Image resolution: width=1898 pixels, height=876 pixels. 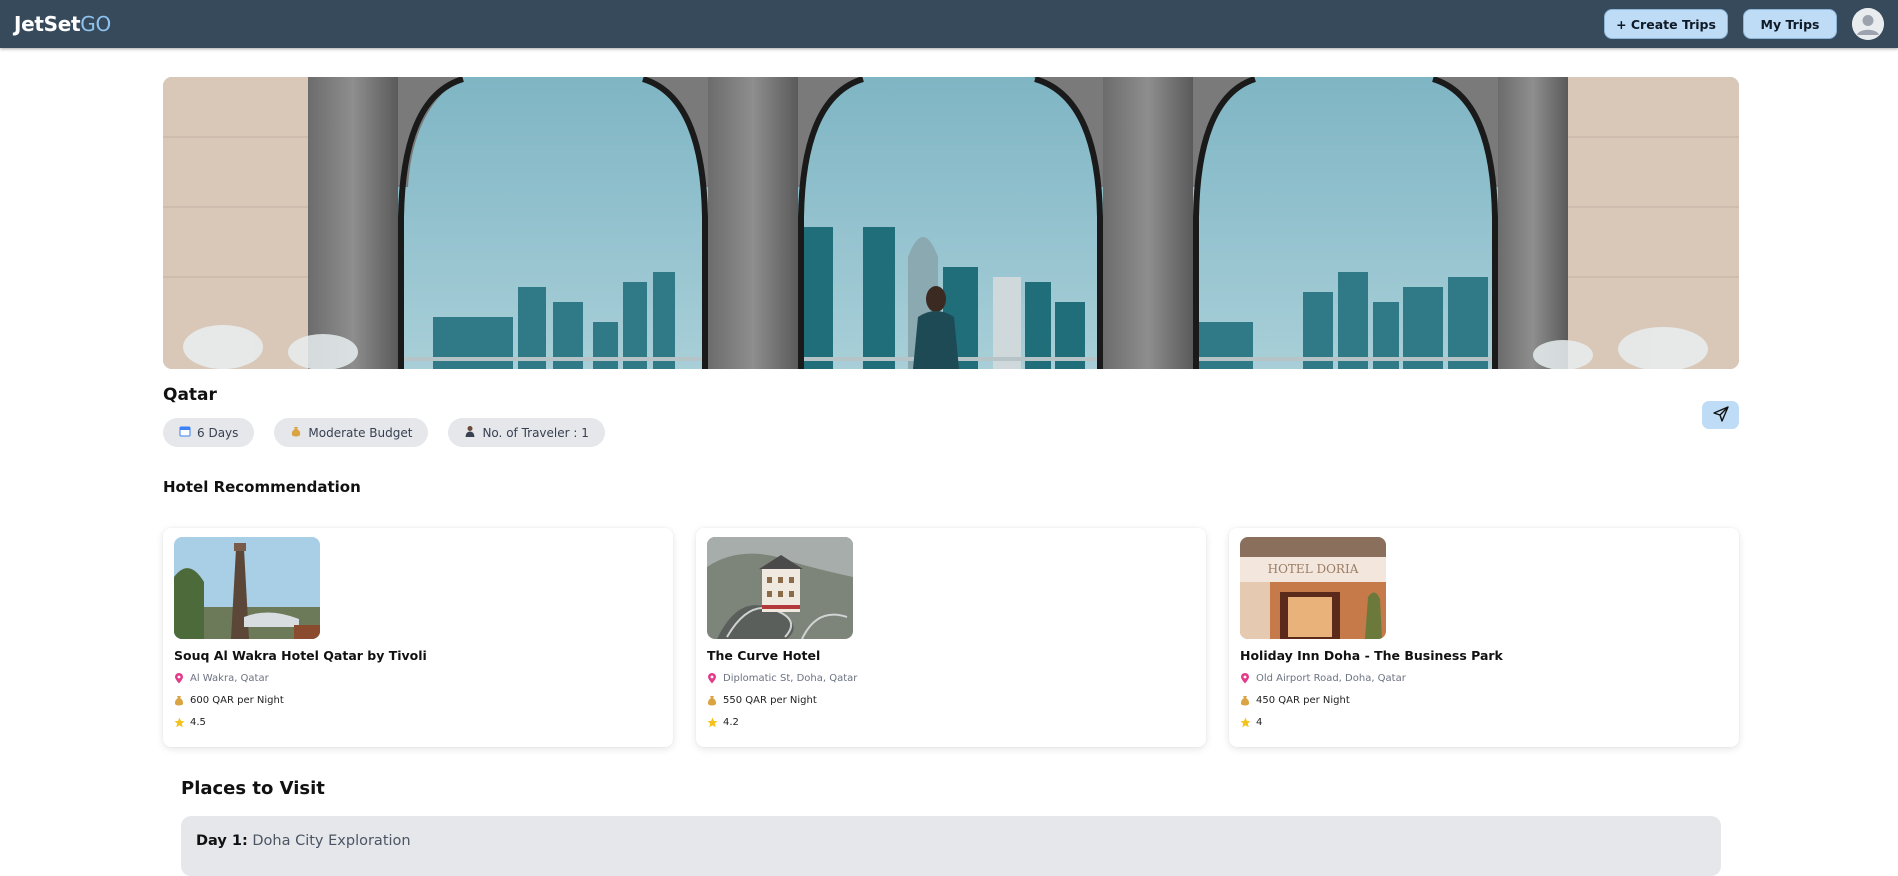 What do you see at coordinates (253, 788) in the screenshot?
I see `places-to-visit-title: Places to Visit` at bounding box center [253, 788].